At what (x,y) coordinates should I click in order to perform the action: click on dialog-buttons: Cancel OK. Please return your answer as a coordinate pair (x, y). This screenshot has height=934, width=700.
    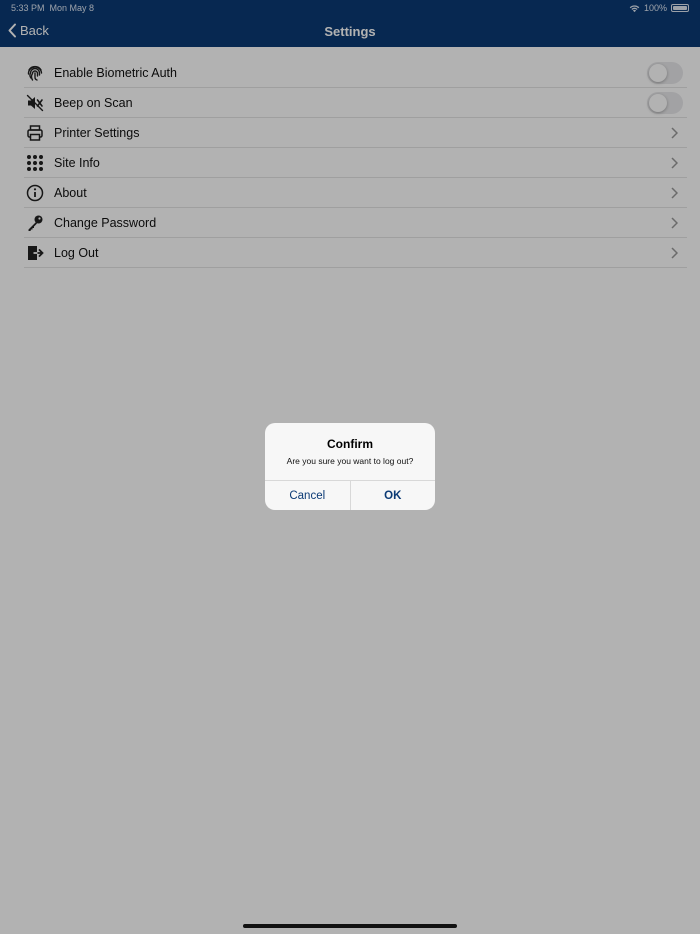
    Looking at the image, I should click on (350, 495).